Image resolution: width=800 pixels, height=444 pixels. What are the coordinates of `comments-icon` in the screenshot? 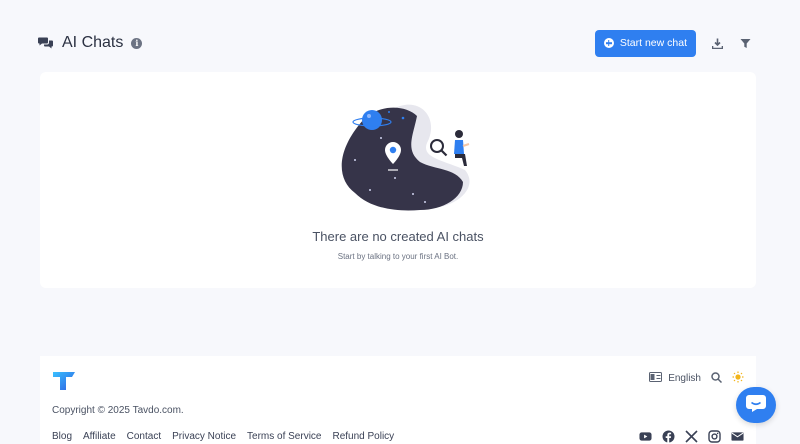 It's located at (46, 43).